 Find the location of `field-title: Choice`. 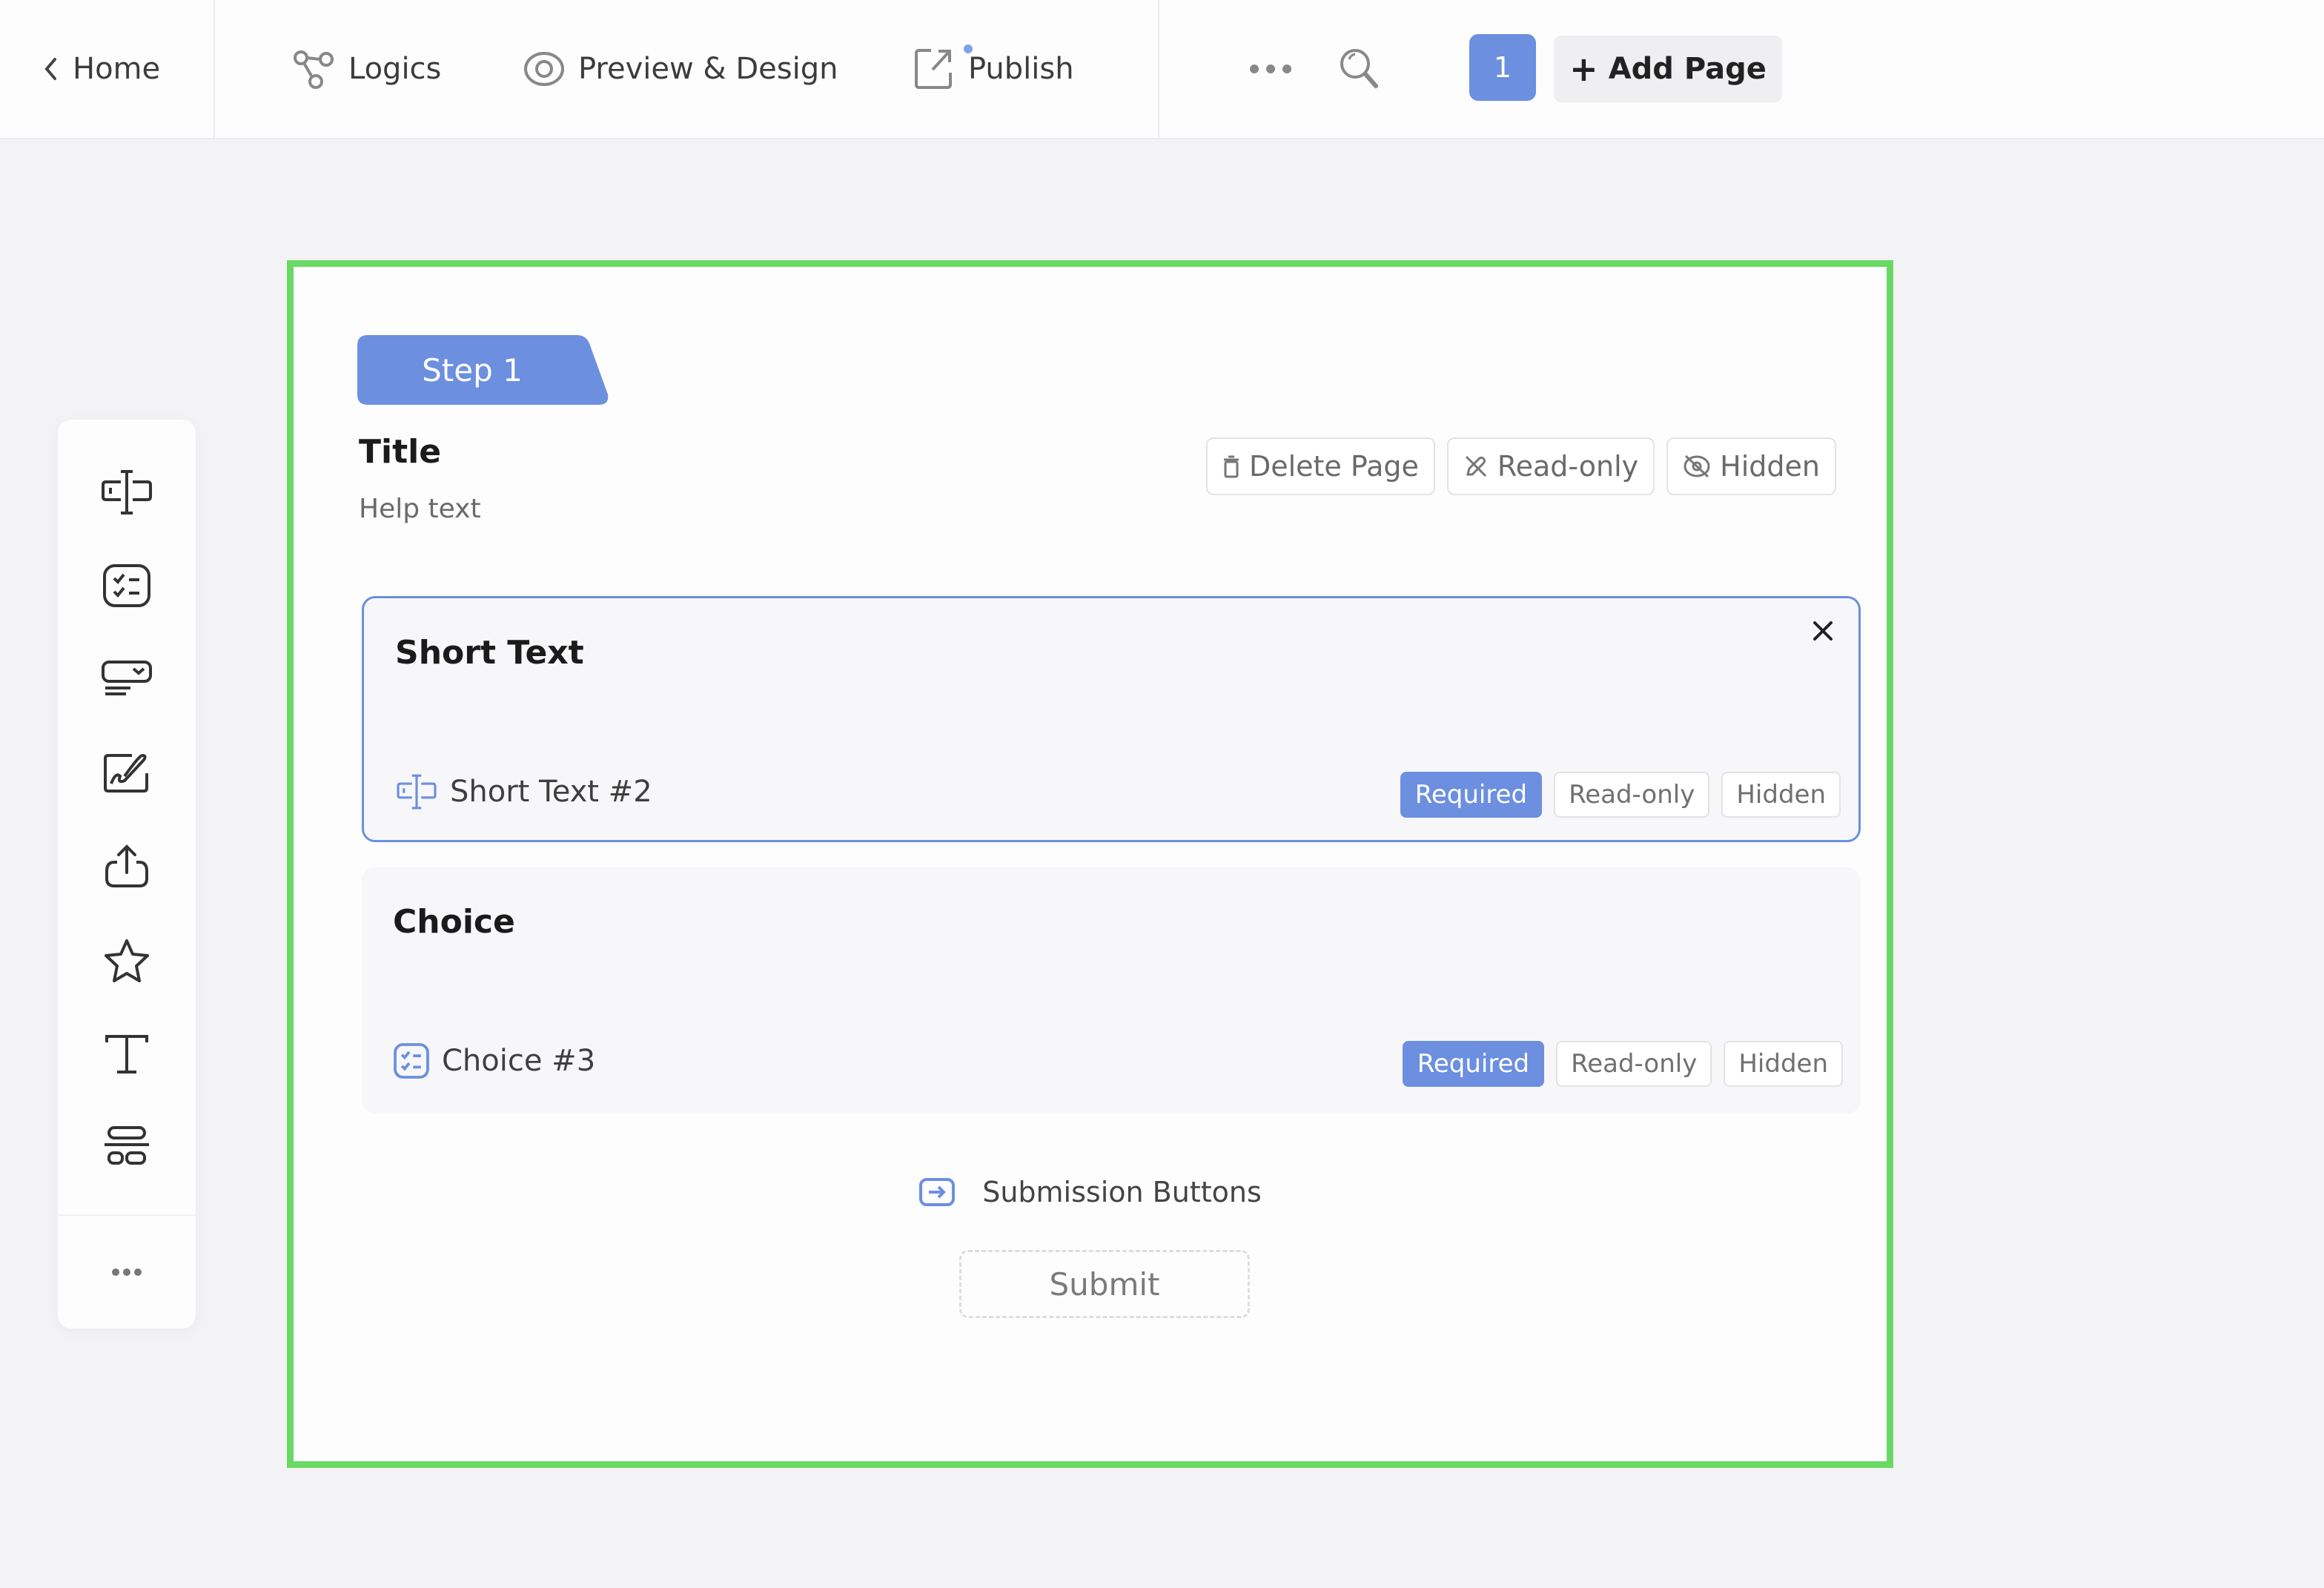

field-title: Choice is located at coordinates (454, 922).